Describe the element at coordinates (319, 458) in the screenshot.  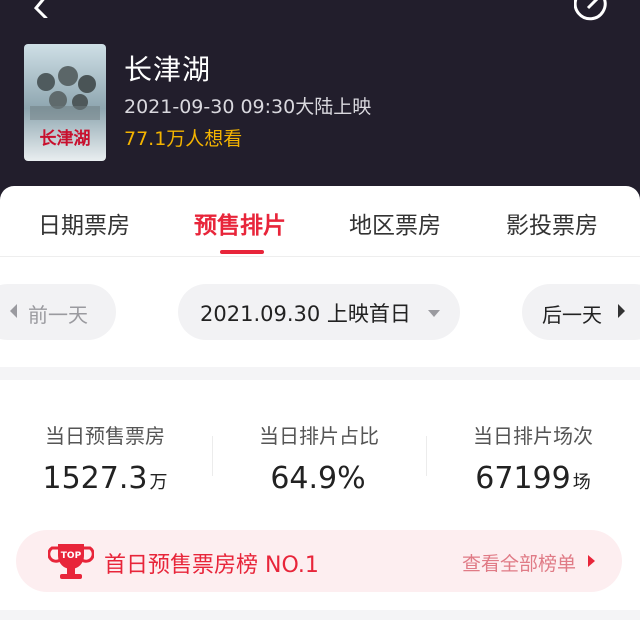
I see `stat-schedule-share: 当日排片占比 64.9%` at that location.